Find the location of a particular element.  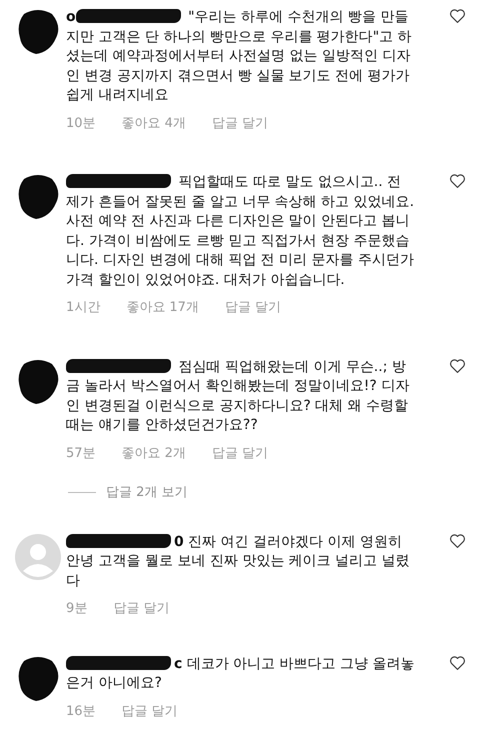

comment-time: 10분 is located at coordinates (81, 123).